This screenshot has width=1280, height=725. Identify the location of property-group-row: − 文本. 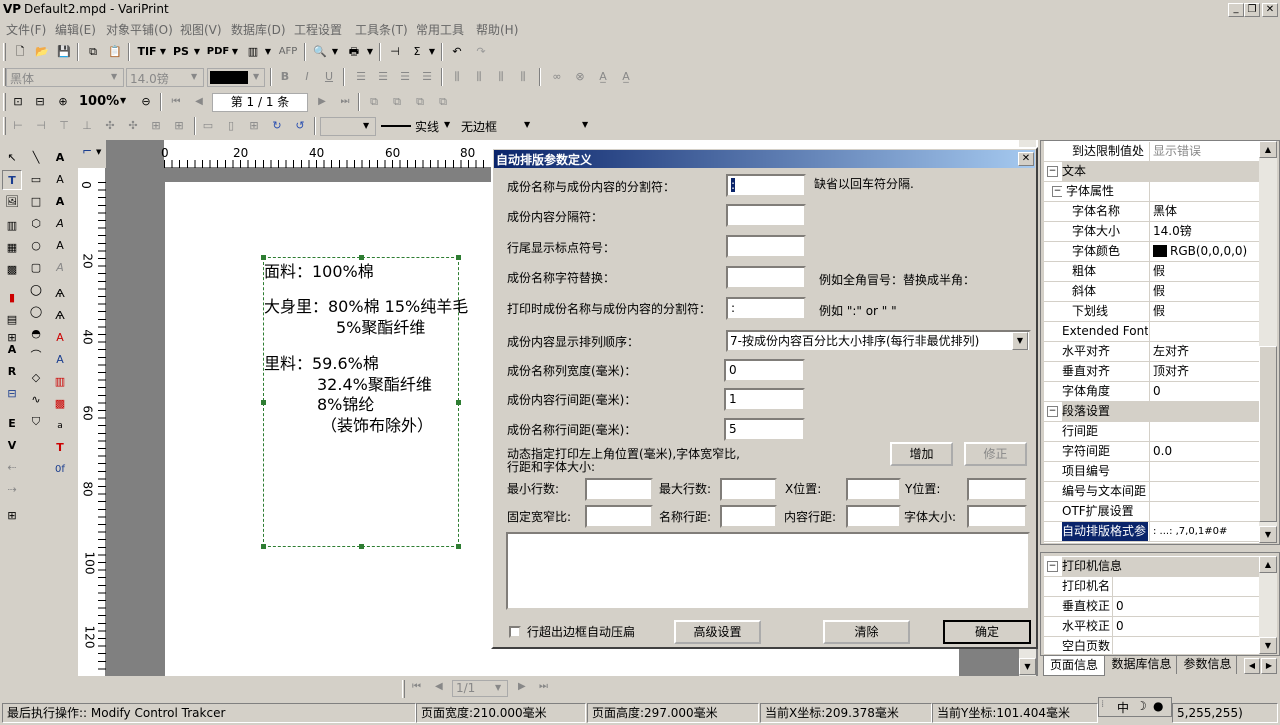
(1151, 172).